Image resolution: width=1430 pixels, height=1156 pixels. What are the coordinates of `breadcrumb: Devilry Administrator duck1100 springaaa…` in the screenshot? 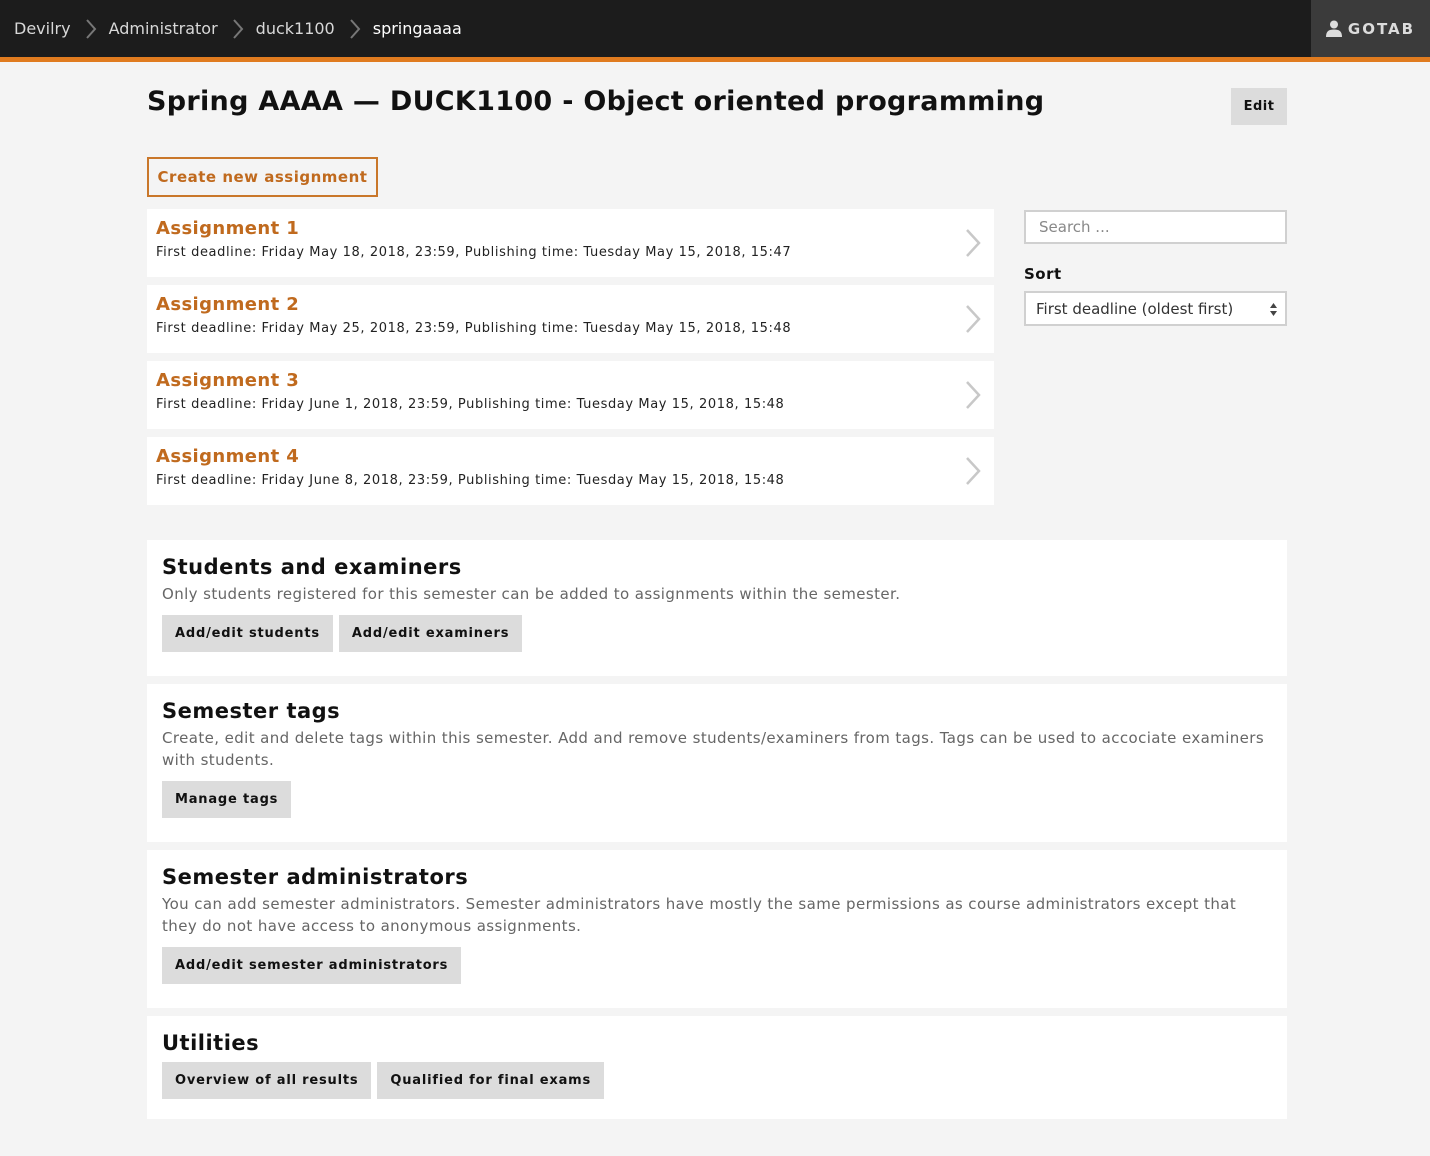 It's located at (238, 28).